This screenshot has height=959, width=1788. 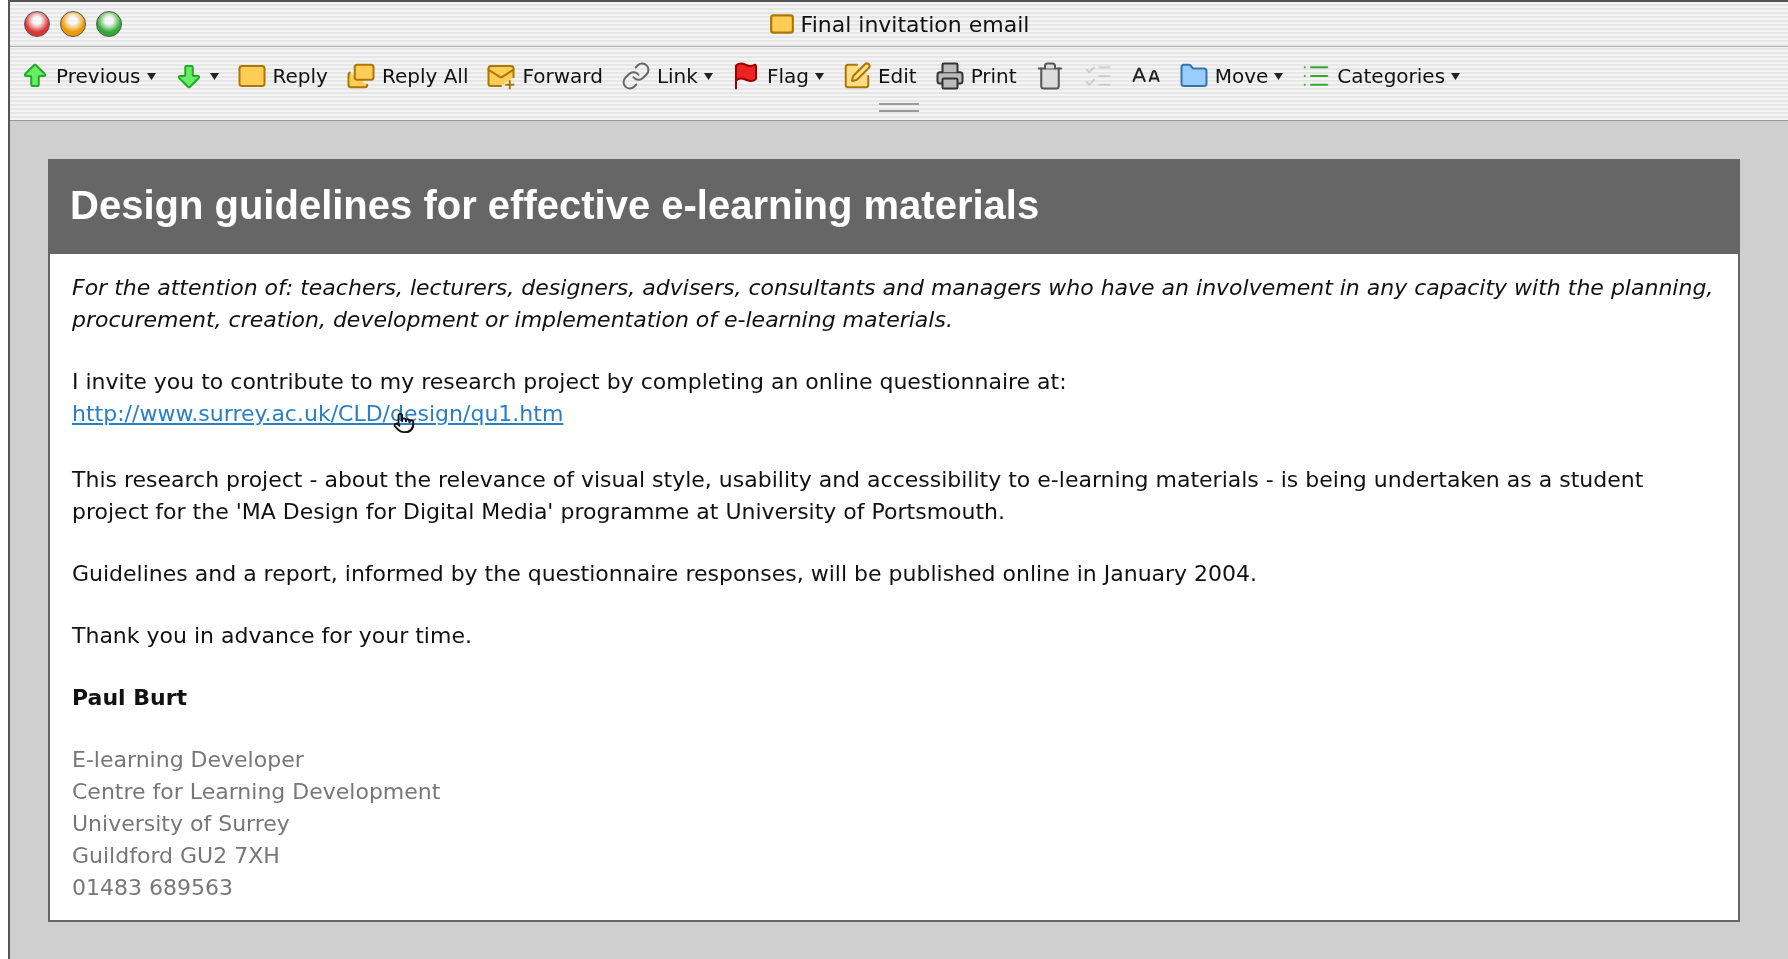 What do you see at coordinates (257, 792) in the screenshot?
I see `signature-line: Centre for Learning Development` at bounding box center [257, 792].